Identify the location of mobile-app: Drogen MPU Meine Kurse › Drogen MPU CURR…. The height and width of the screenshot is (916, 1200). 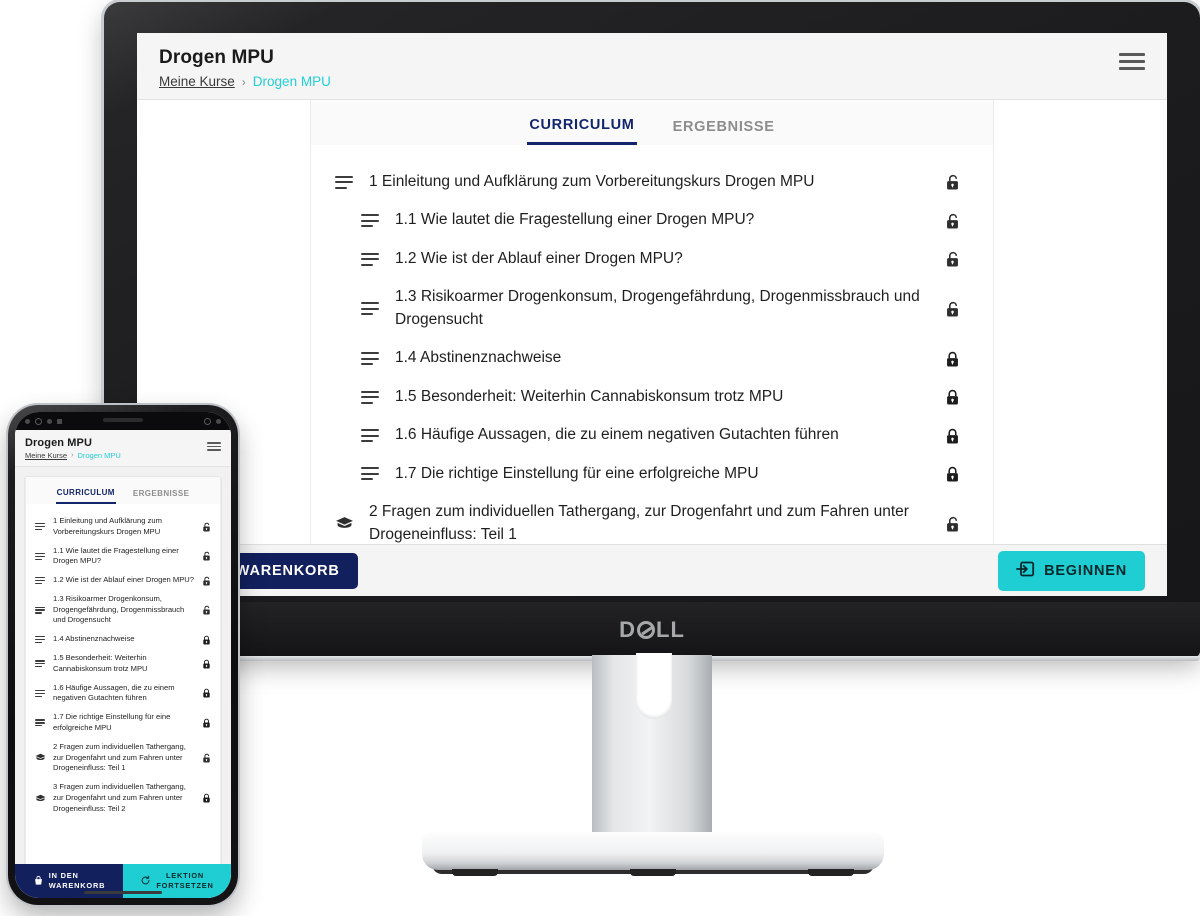
(123, 664).